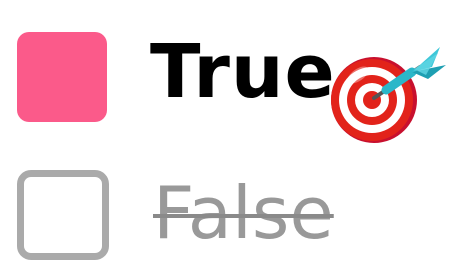 The width and height of the screenshot is (459, 263). I want to click on option-false-label: False, so click(243, 213).